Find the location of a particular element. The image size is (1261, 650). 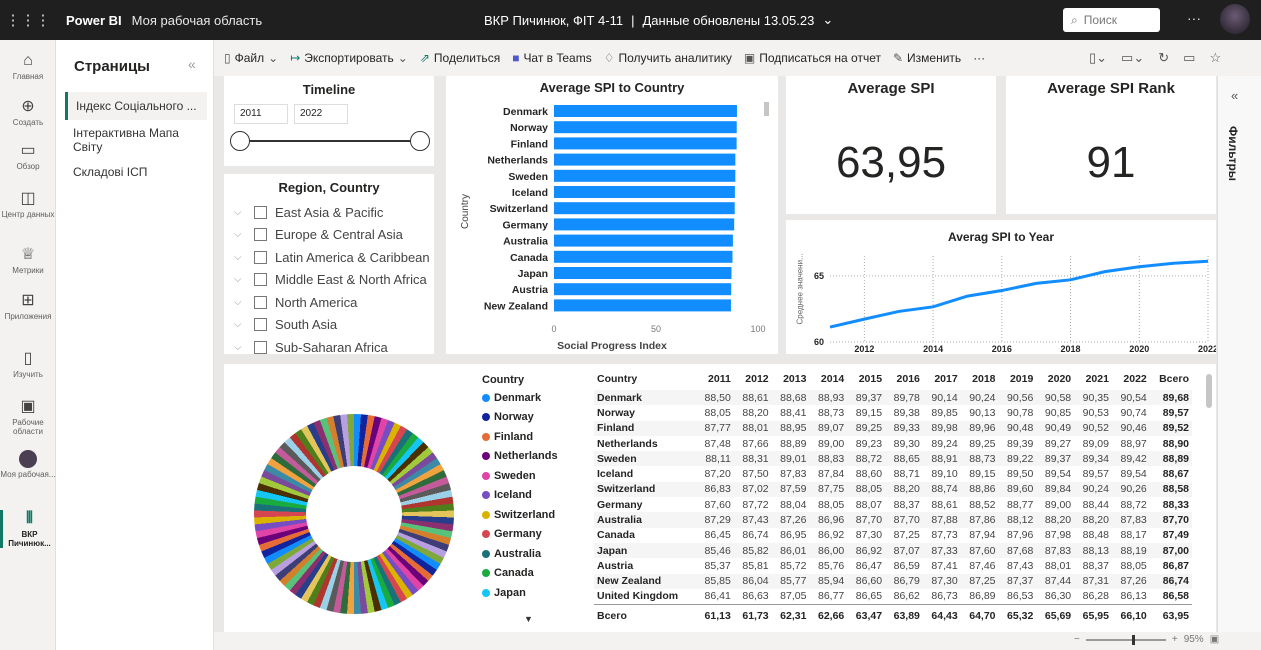

edit-button: ✎ Изменить is located at coordinates (927, 58).